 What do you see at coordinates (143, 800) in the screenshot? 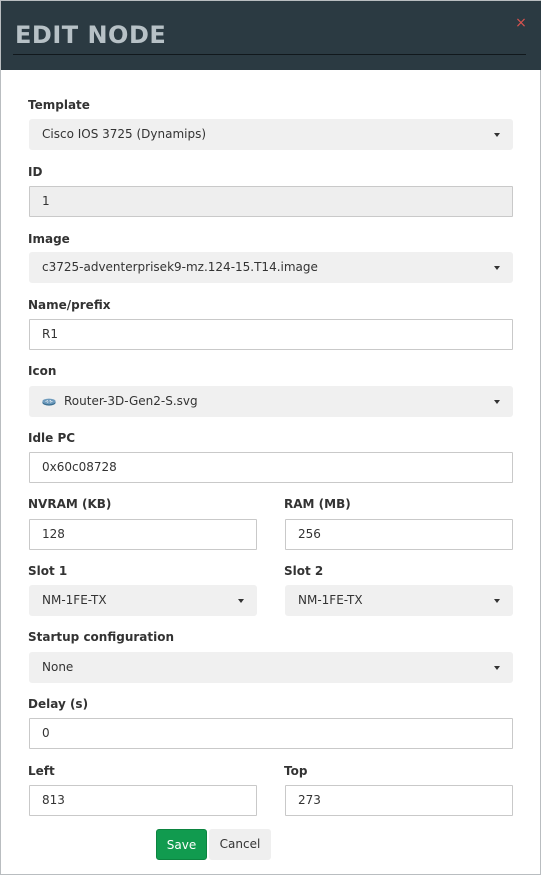
I see `left-input: 813` at bounding box center [143, 800].